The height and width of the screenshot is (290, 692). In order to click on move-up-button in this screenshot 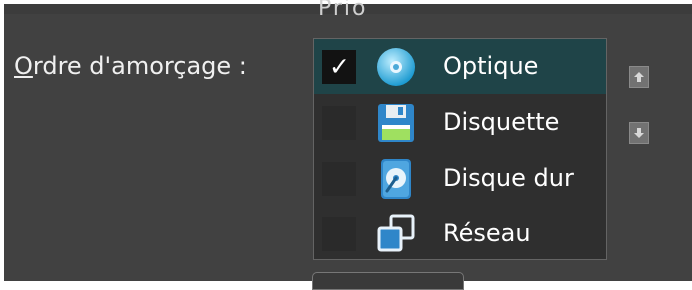, I will do `click(639, 77)`.